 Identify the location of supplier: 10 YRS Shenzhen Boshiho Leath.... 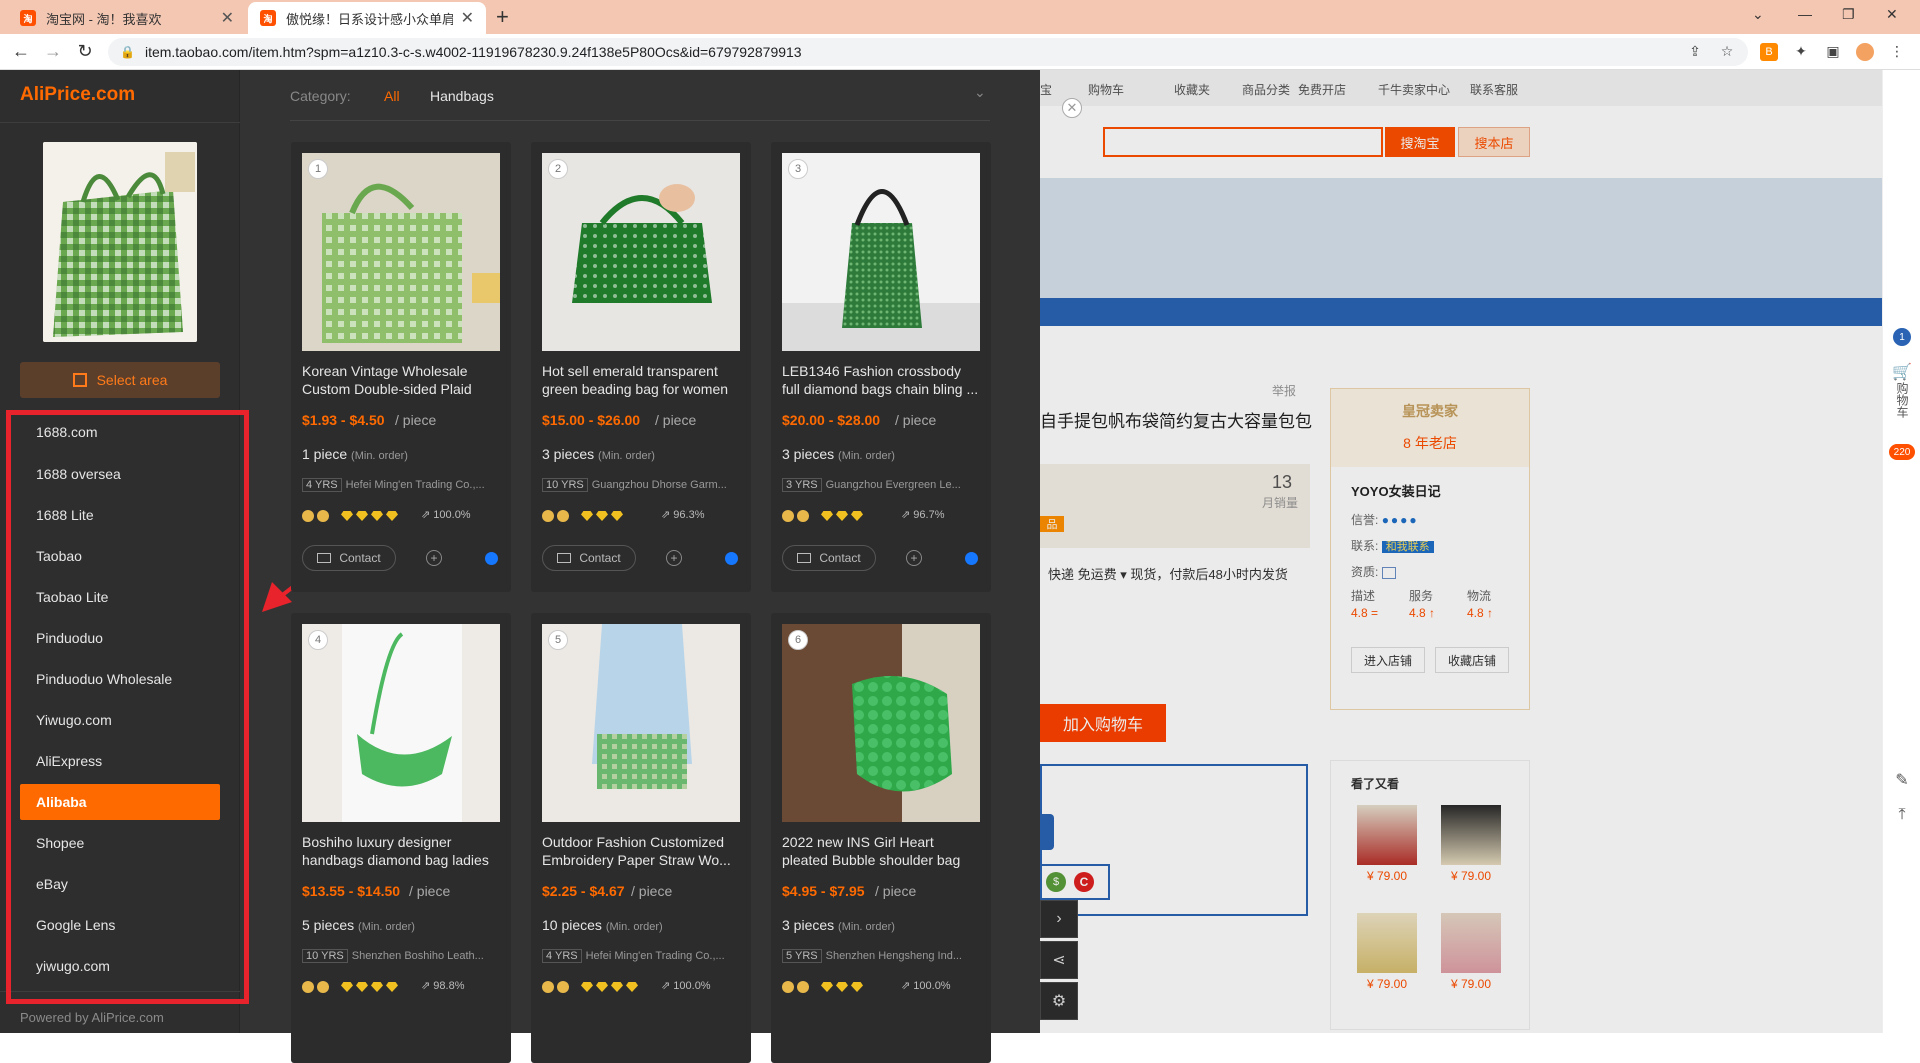
(401, 956).